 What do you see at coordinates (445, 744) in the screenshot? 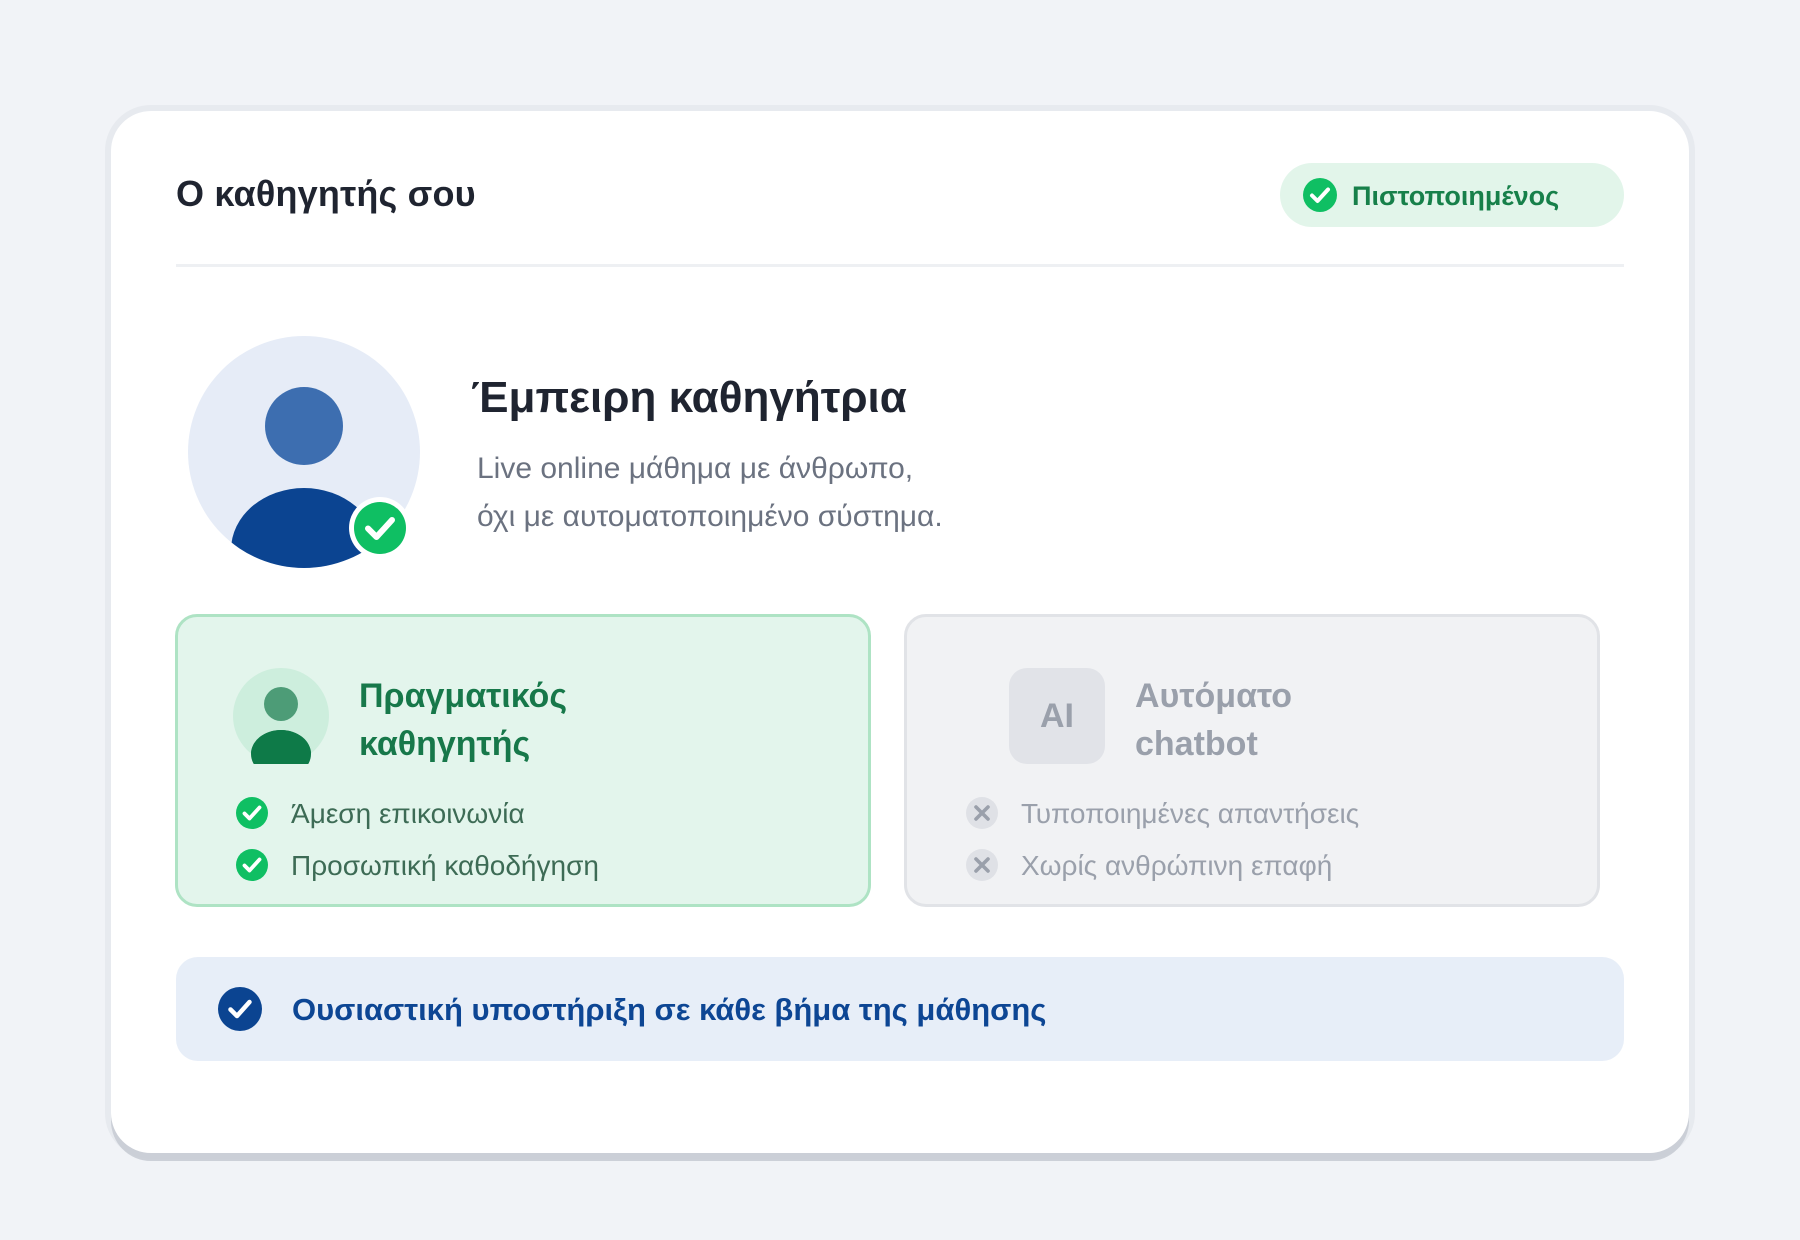
I see `real-teacher-heading-line: καθηγητής` at bounding box center [445, 744].